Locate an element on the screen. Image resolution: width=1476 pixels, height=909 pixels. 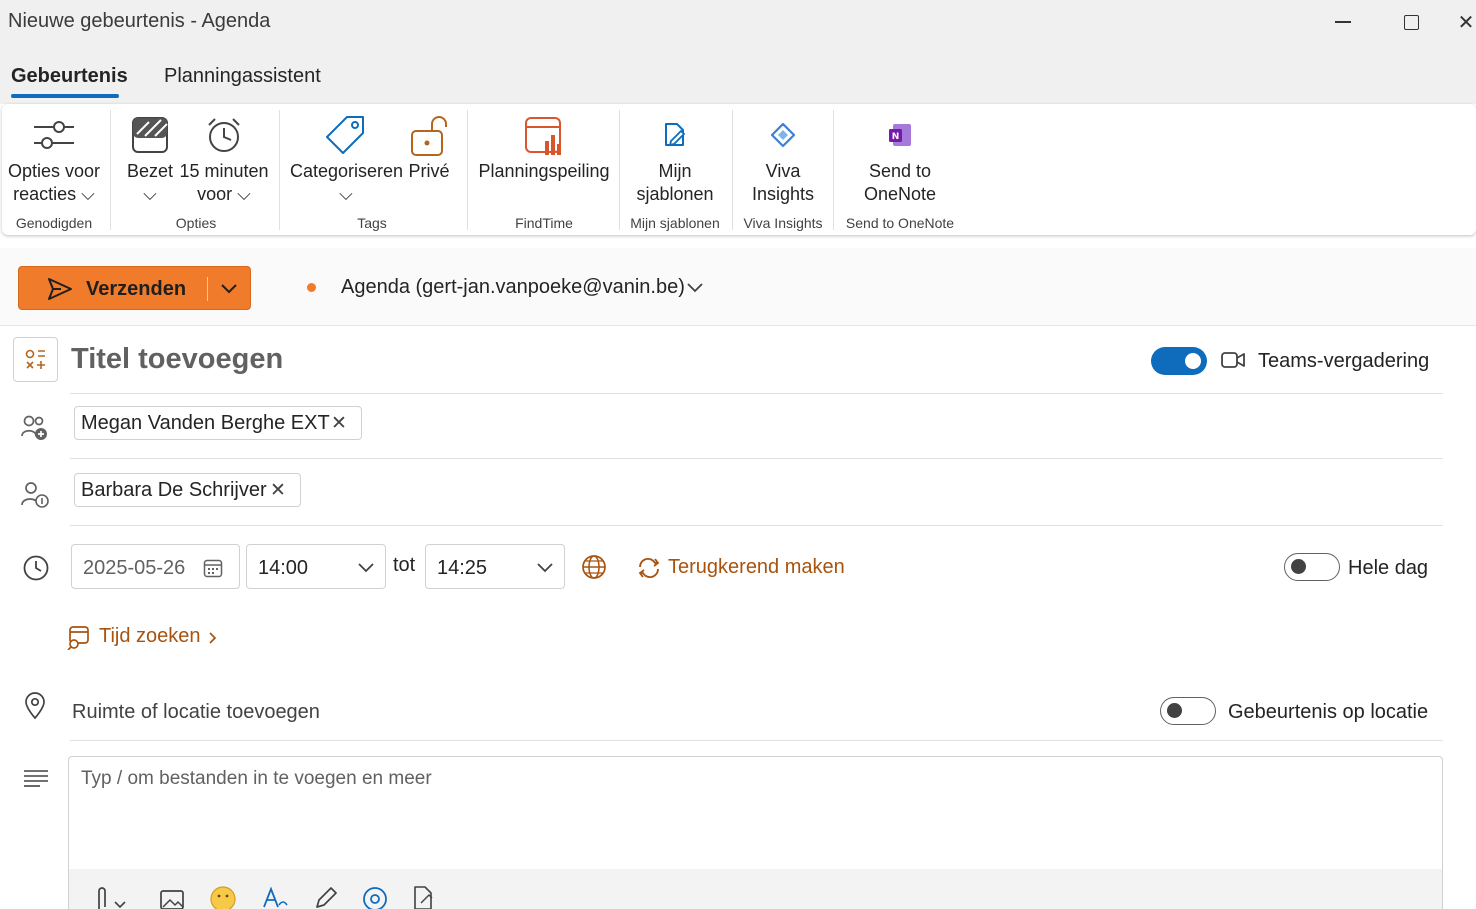
sliders-icon is located at coordinates (54, 135).